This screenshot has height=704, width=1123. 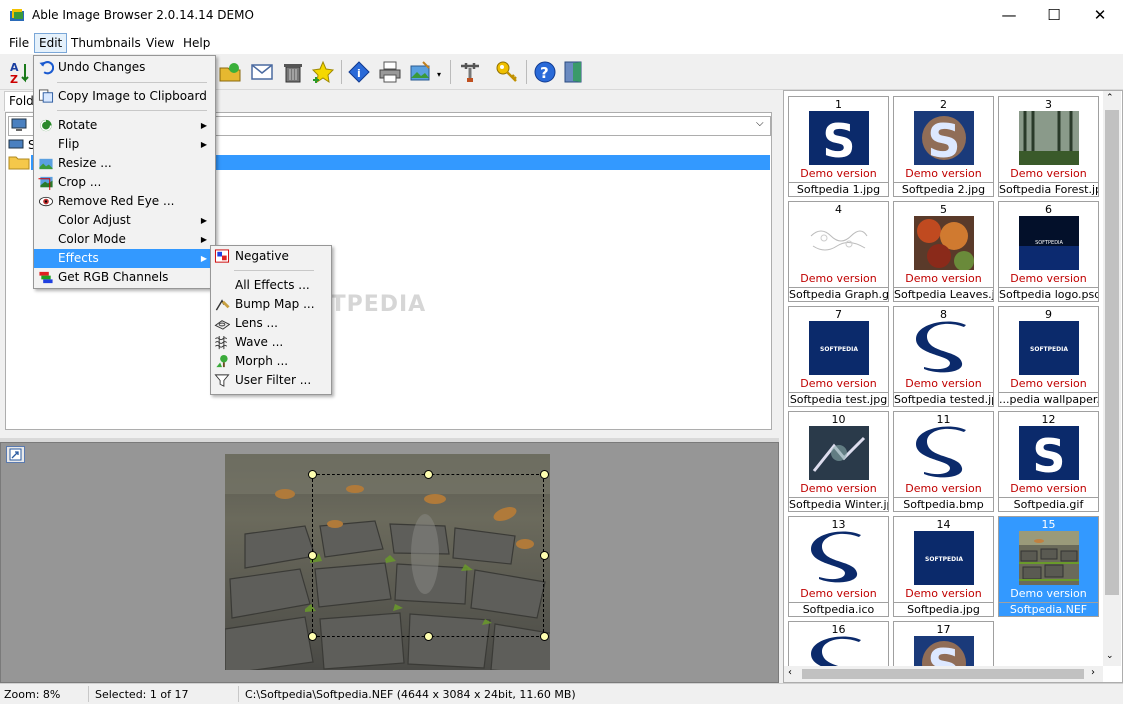 I want to click on menu-item-flip: Flip ▶, so click(x=124, y=144).